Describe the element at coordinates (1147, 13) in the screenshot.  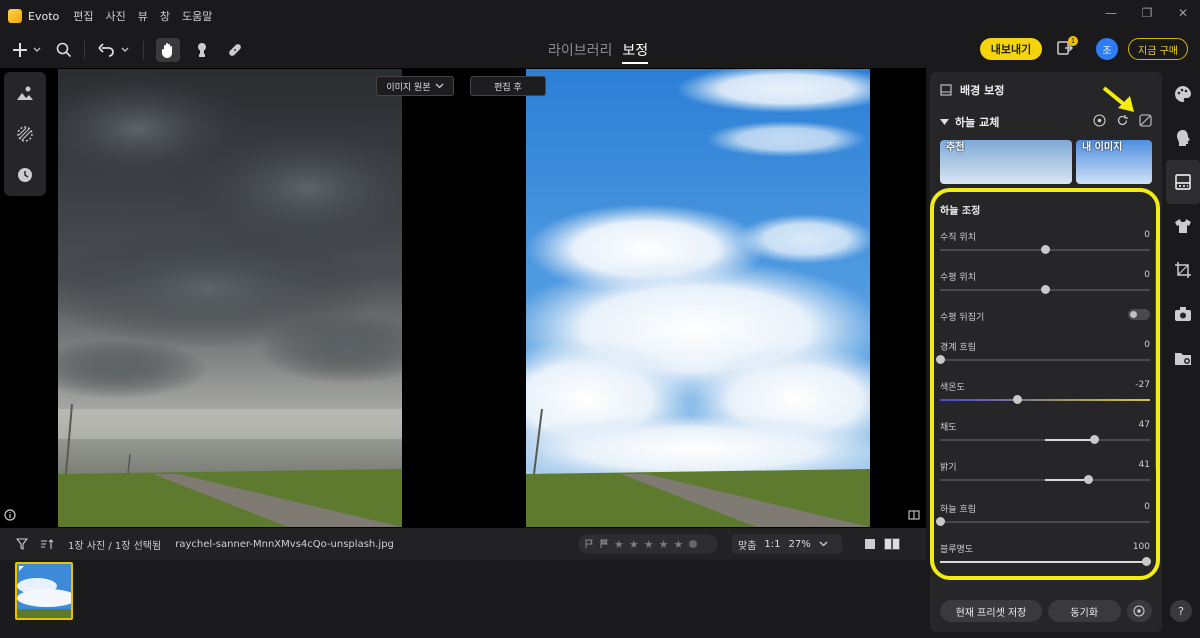
I see `restore-icon: ❐` at that location.